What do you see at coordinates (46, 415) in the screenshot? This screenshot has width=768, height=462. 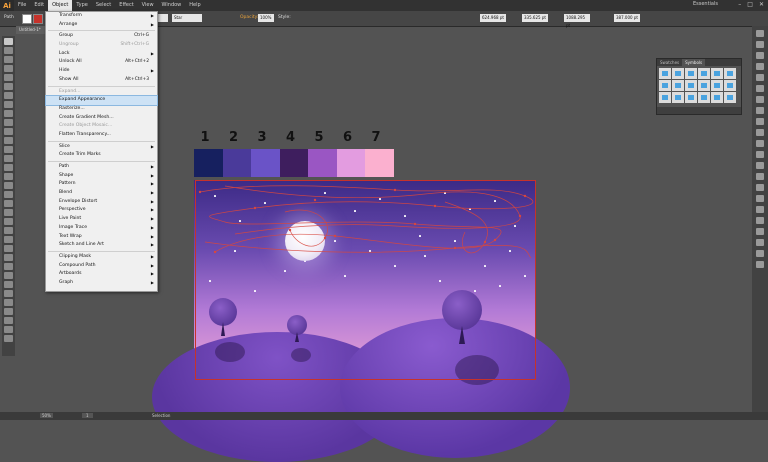 I see `zoom-field: 50%` at bounding box center [46, 415].